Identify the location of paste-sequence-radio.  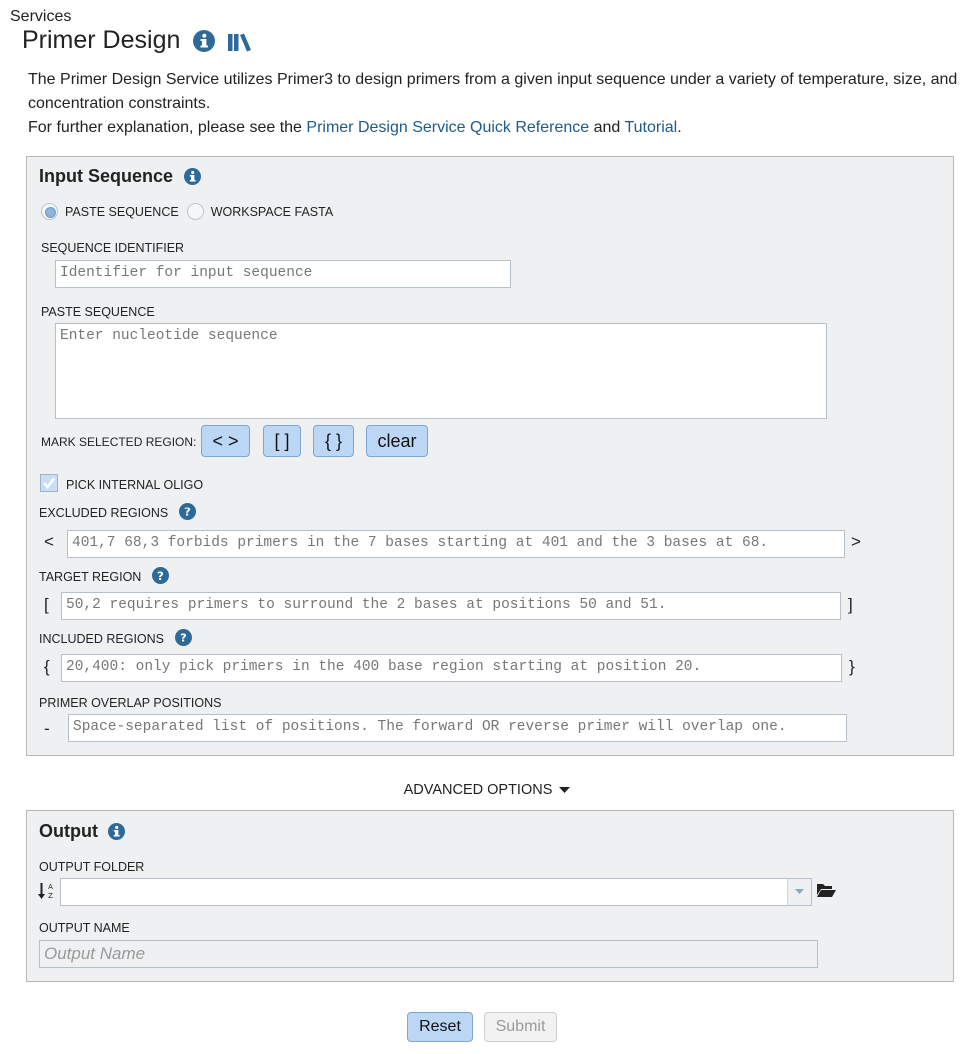
(49, 211).